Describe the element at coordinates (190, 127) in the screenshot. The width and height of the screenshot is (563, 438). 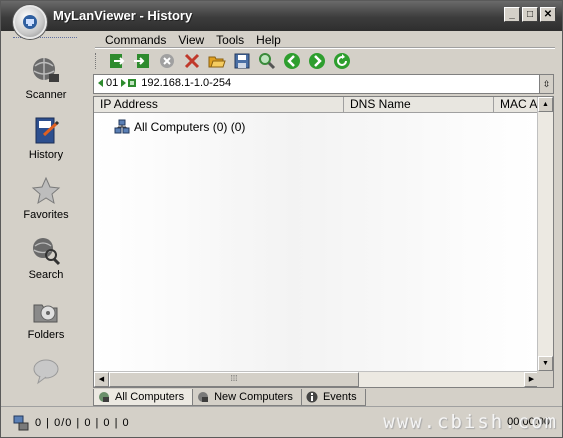
I see `tree-row-label: All Computers (0) (0)` at that location.